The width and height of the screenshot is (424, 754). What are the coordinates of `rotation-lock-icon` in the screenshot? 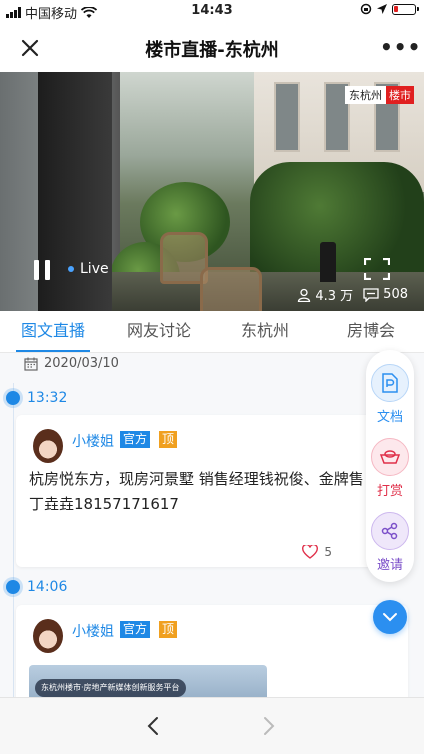 It's located at (366, 9).